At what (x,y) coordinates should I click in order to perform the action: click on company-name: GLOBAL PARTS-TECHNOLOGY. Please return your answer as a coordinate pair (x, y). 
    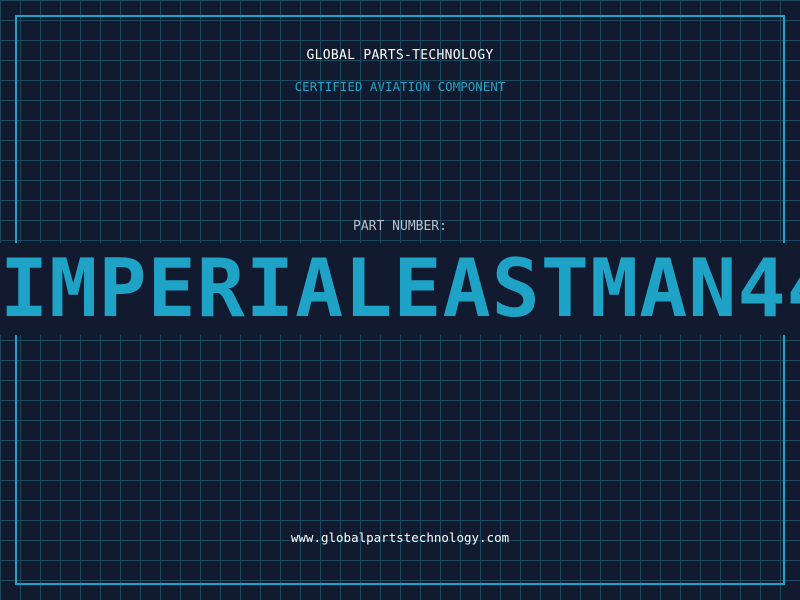
    Looking at the image, I should click on (400, 55).